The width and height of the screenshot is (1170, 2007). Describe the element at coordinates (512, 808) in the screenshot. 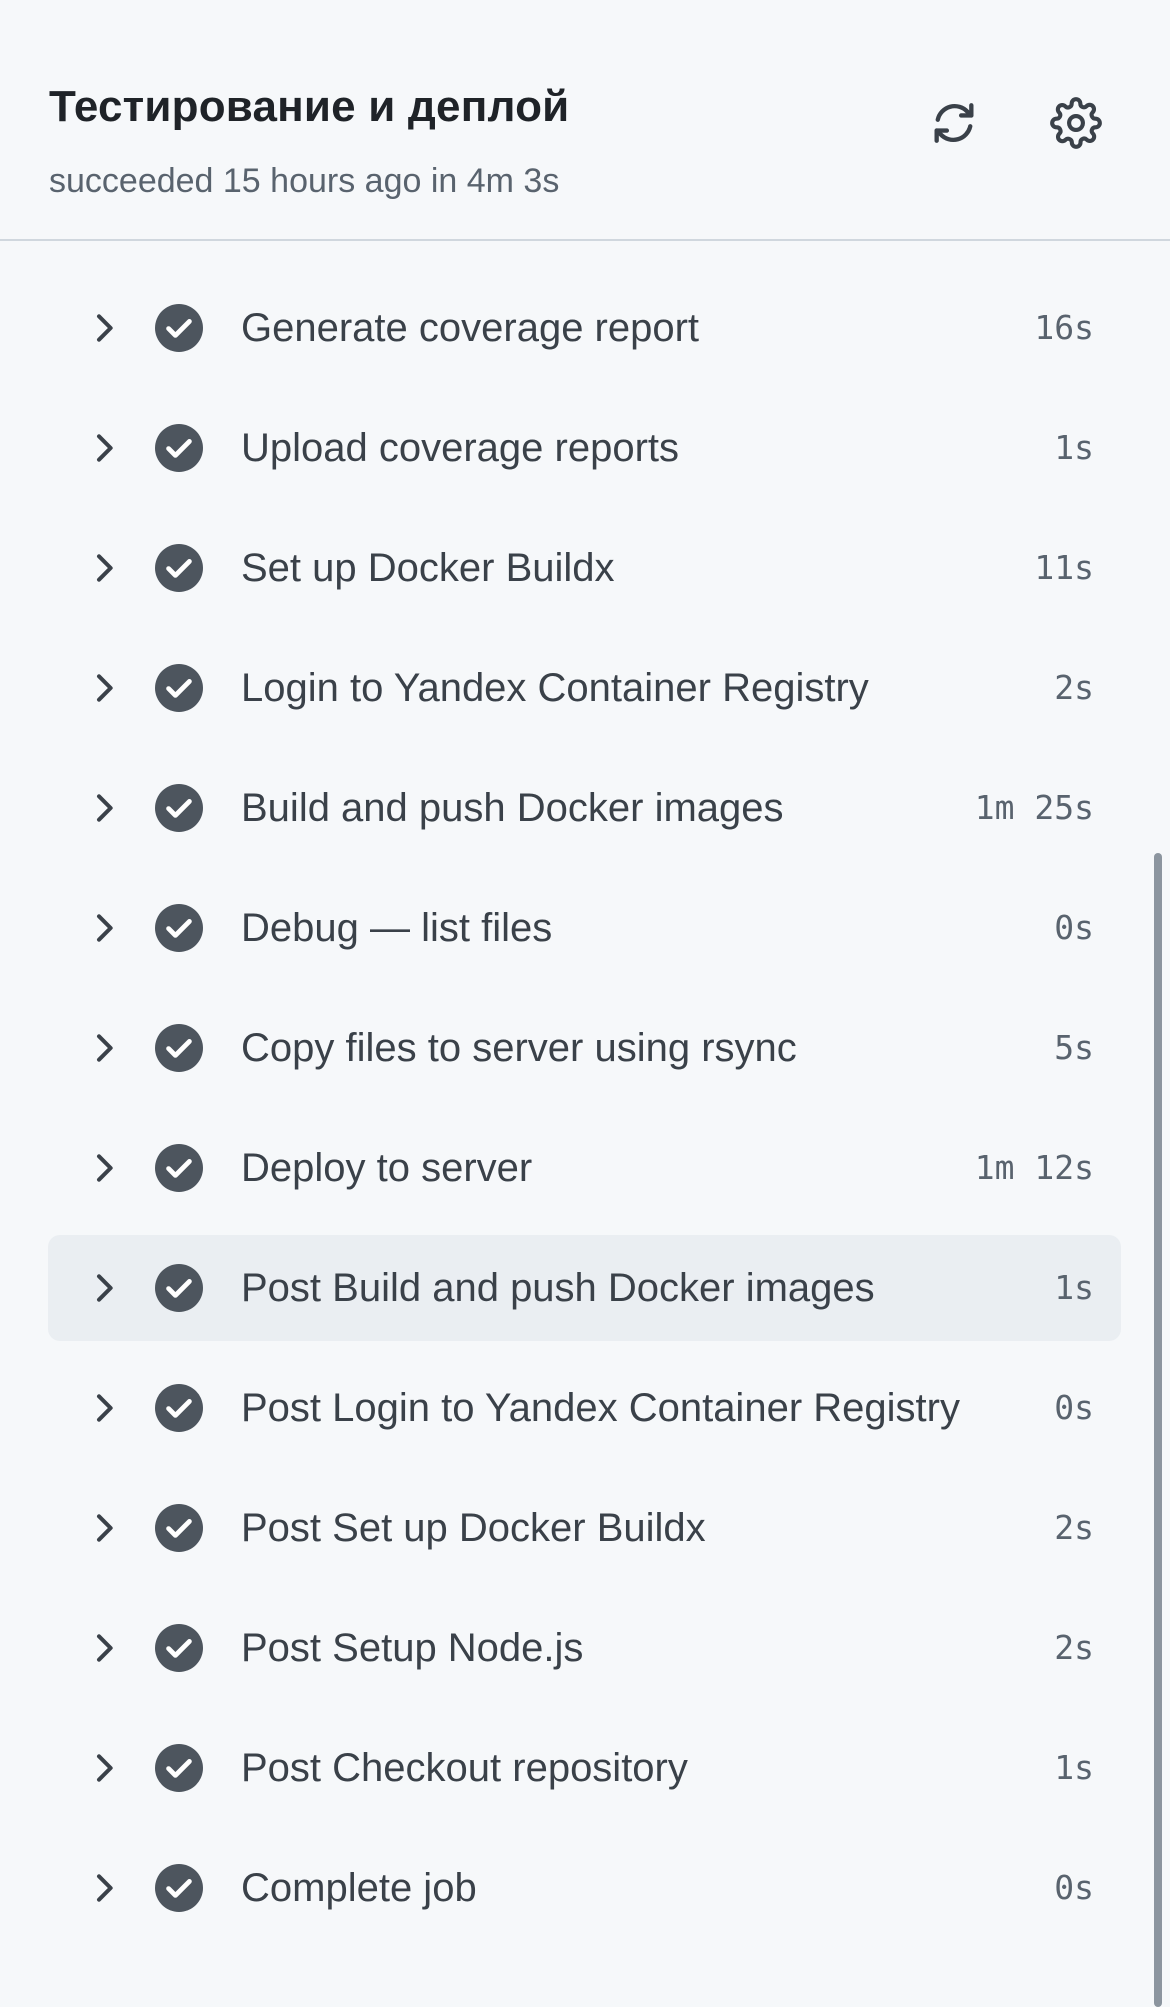

I see `step-name: Build and push Docker images` at that location.